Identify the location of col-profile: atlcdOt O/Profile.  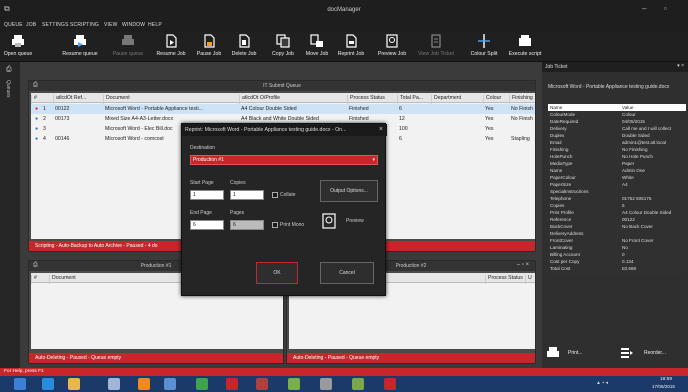
(293, 99).